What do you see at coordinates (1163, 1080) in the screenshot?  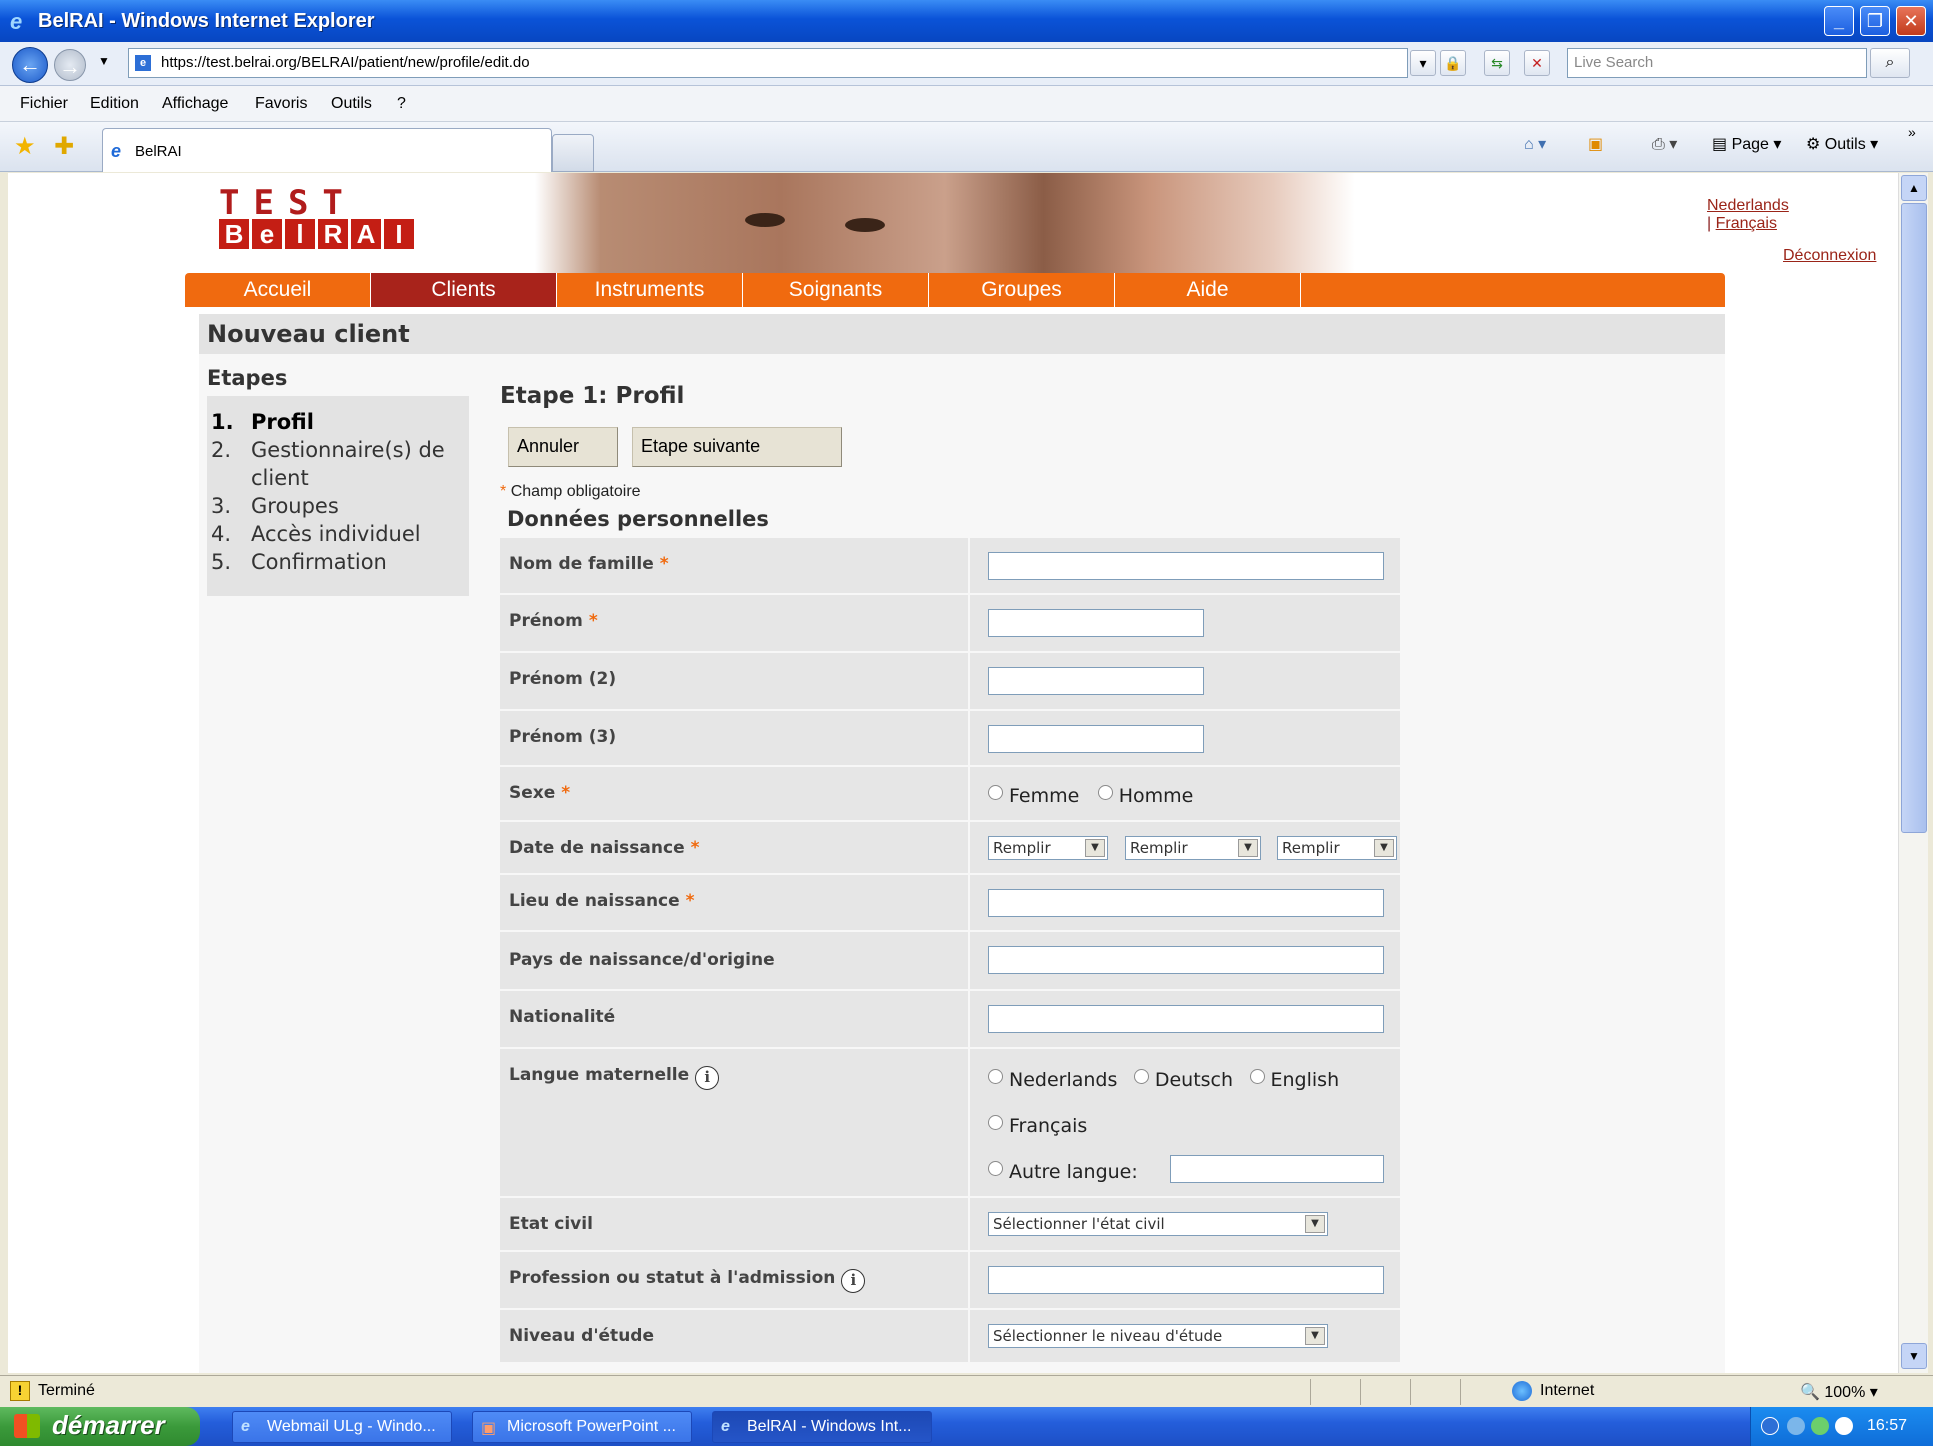 I see `langue-options-line1: Nederlands Deutsch English` at bounding box center [1163, 1080].